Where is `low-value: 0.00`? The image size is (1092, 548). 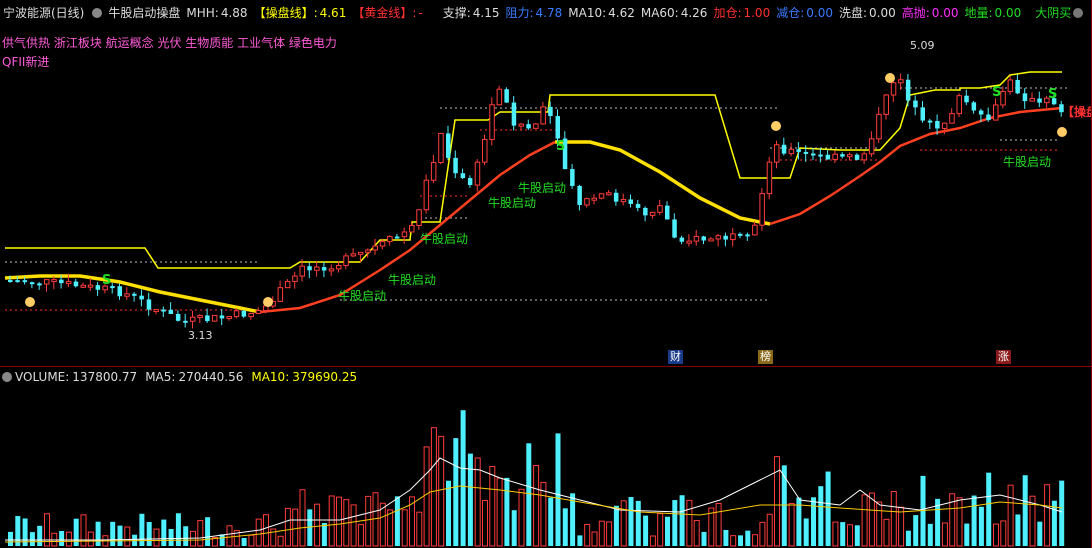
low-value: 0.00 is located at coordinates (1008, 13).